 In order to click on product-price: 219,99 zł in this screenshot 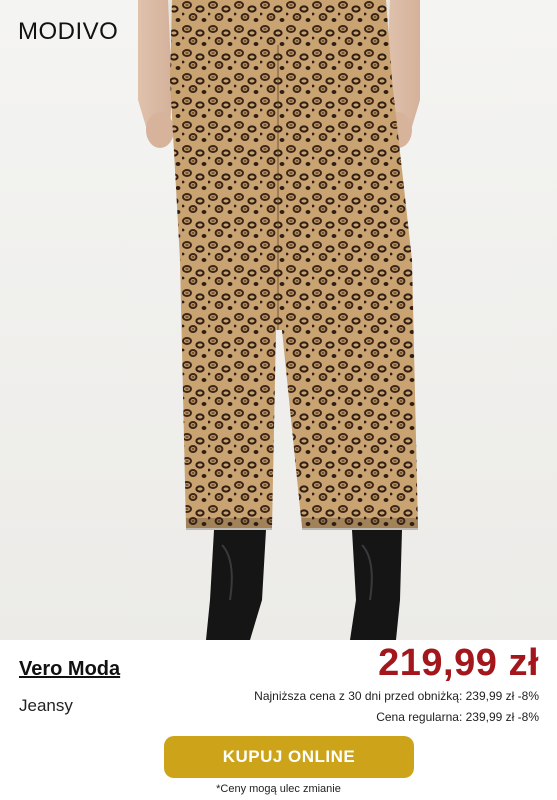, I will do `click(458, 663)`.